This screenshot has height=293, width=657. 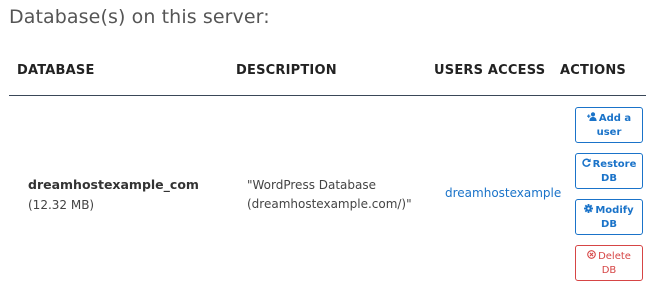 What do you see at coordinates (609, 217) in the screenshot?
I see `modify-db-button: Modify DB` at bounding box center [609, 217].